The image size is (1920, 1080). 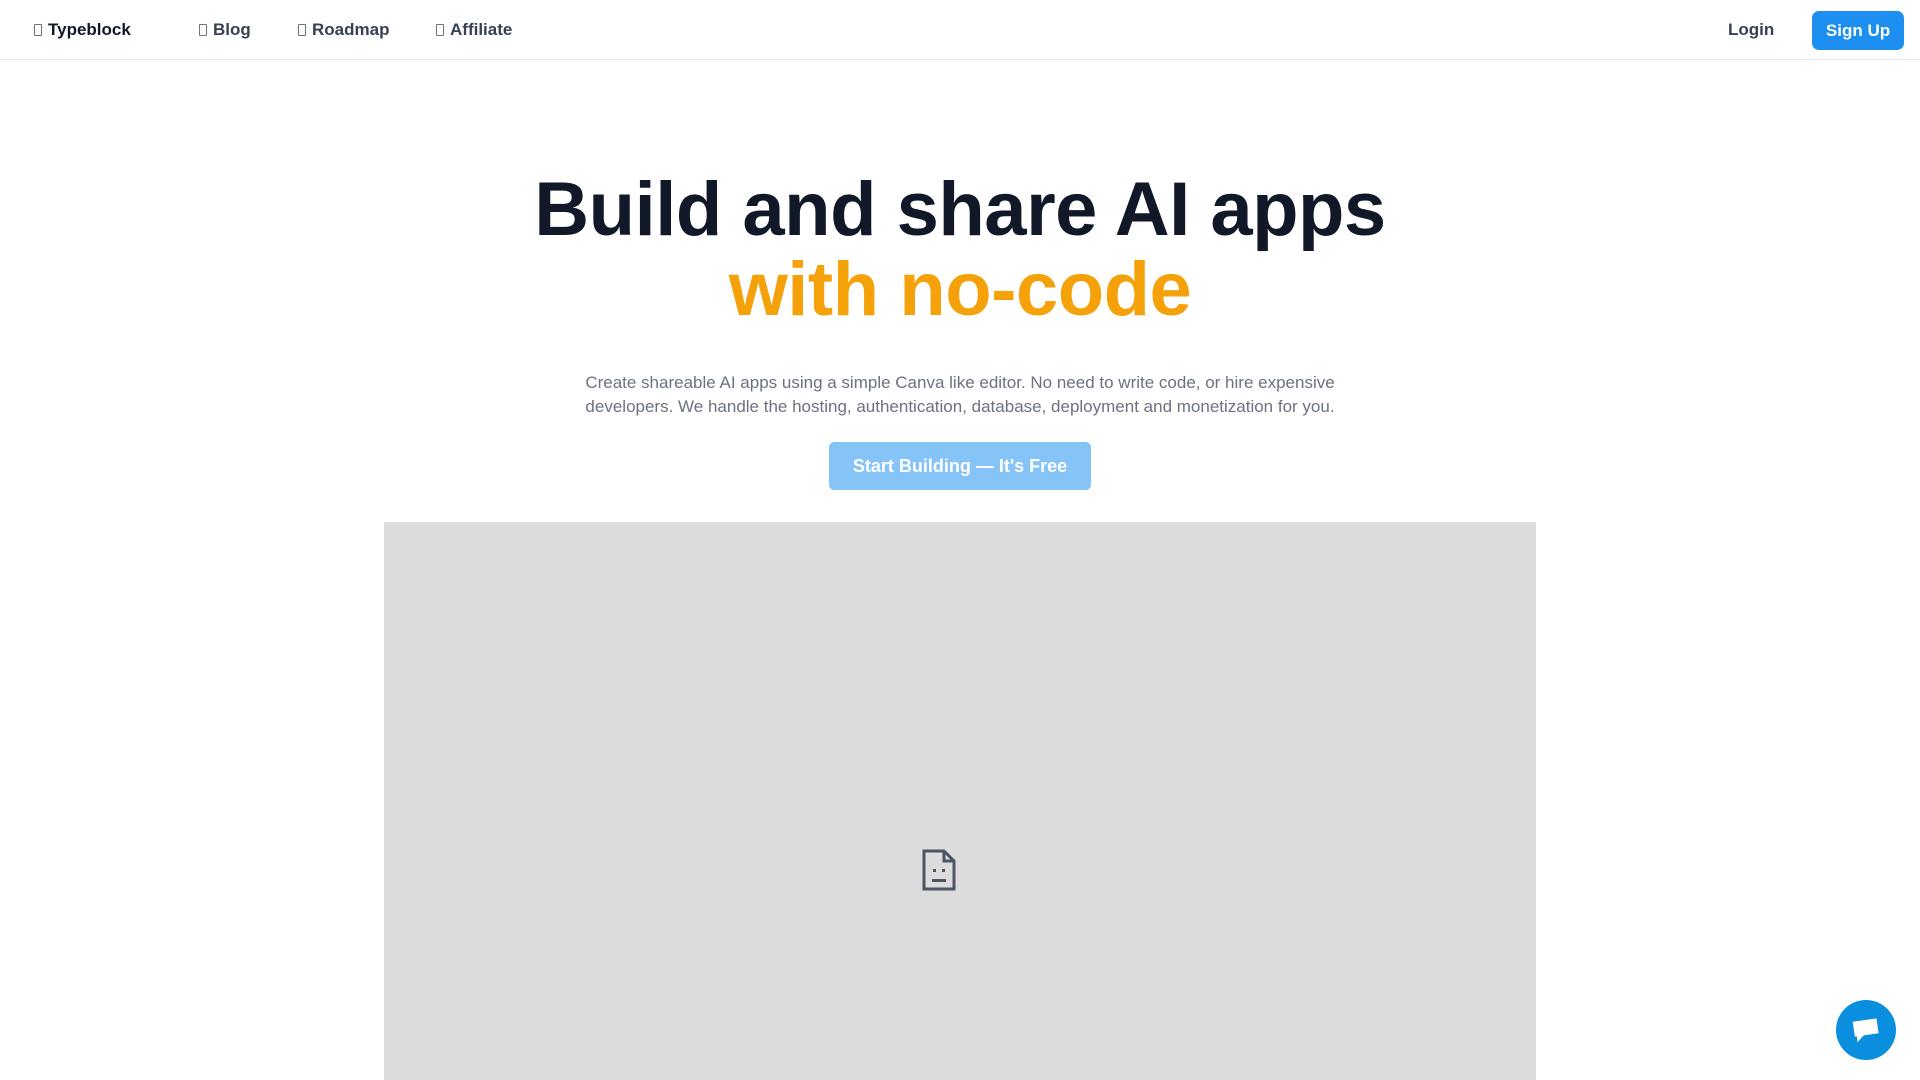 What do you see at coordinates (1751, 29) in the screenshot?
I see `login-link: Login` at bounding box center [1751, 29].